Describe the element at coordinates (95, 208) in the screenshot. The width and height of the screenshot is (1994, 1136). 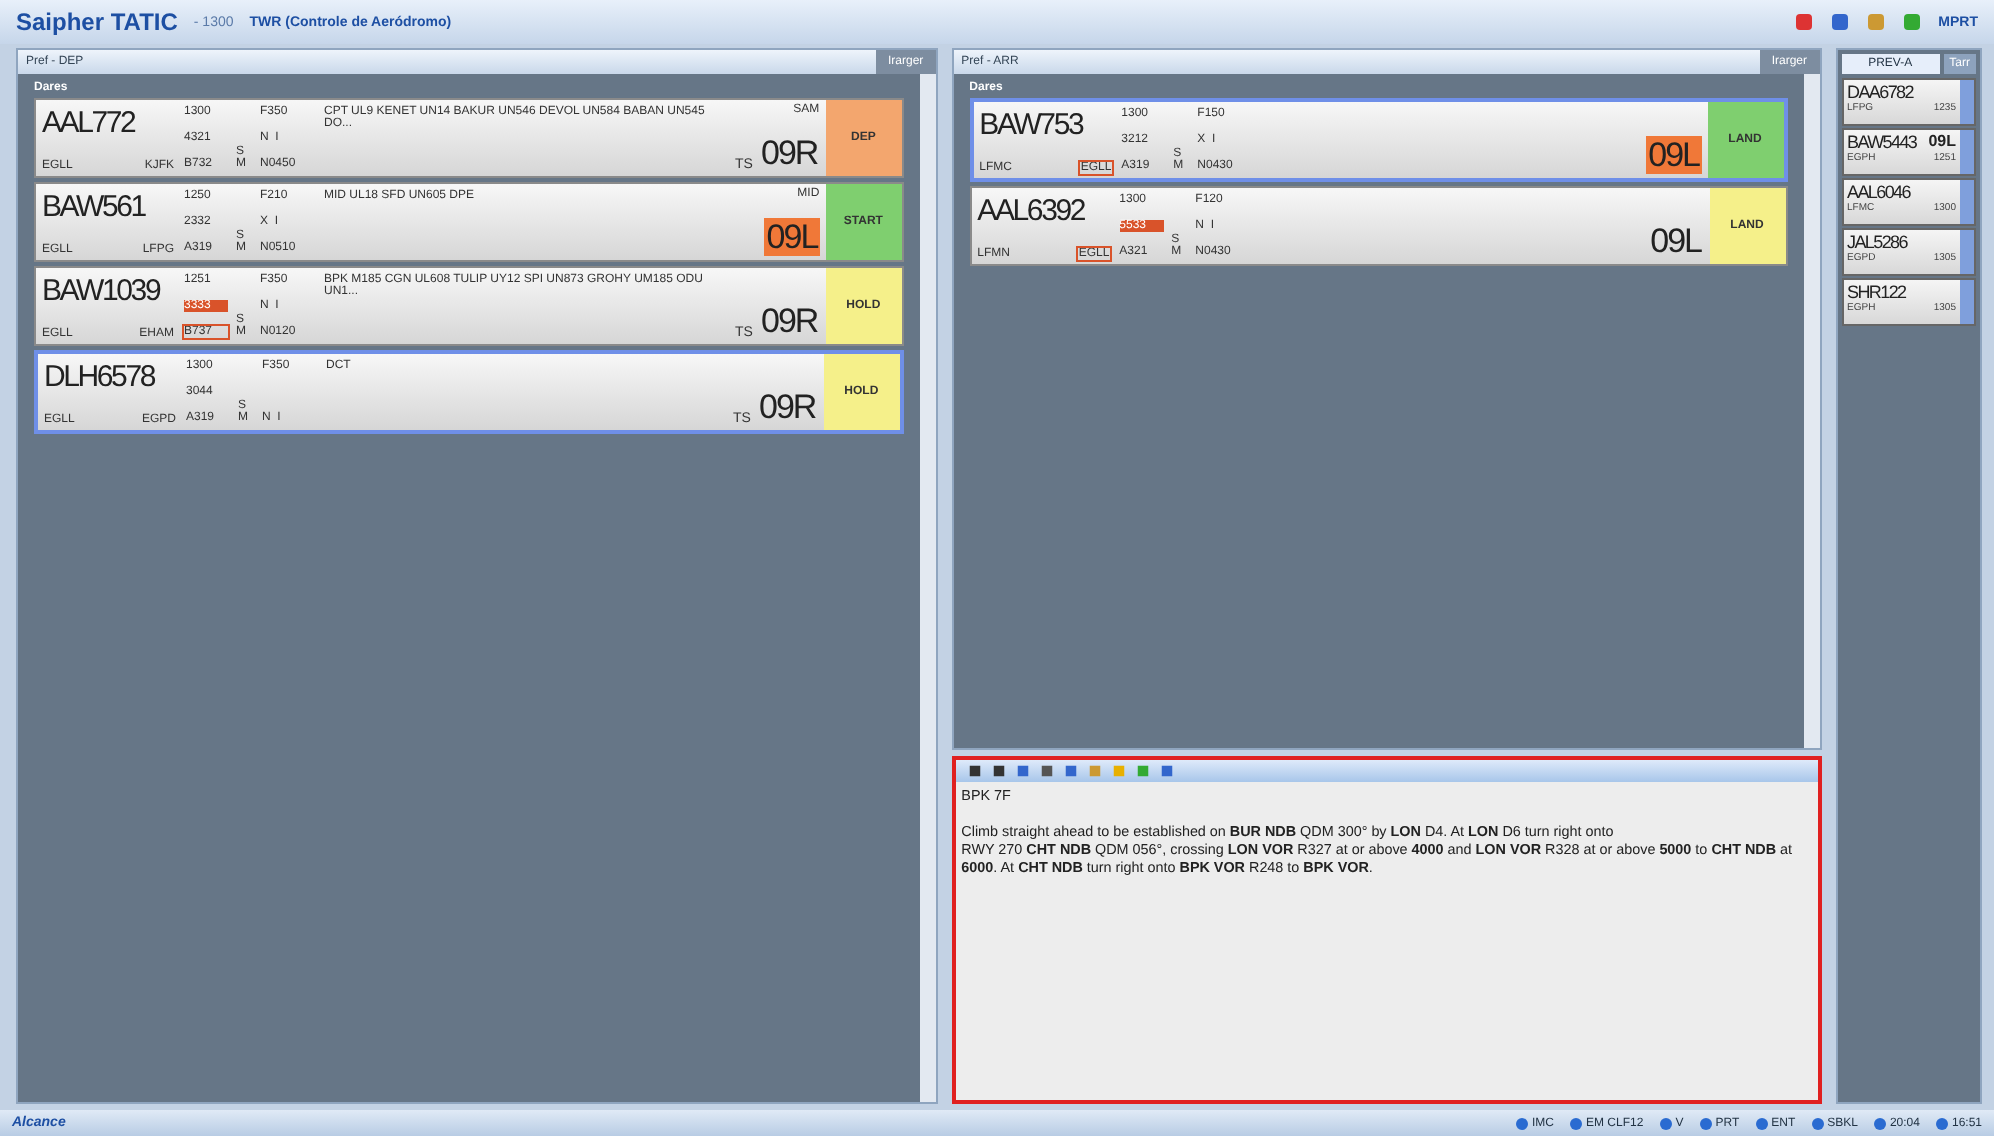
I see `callsign: BAW561` at that location.